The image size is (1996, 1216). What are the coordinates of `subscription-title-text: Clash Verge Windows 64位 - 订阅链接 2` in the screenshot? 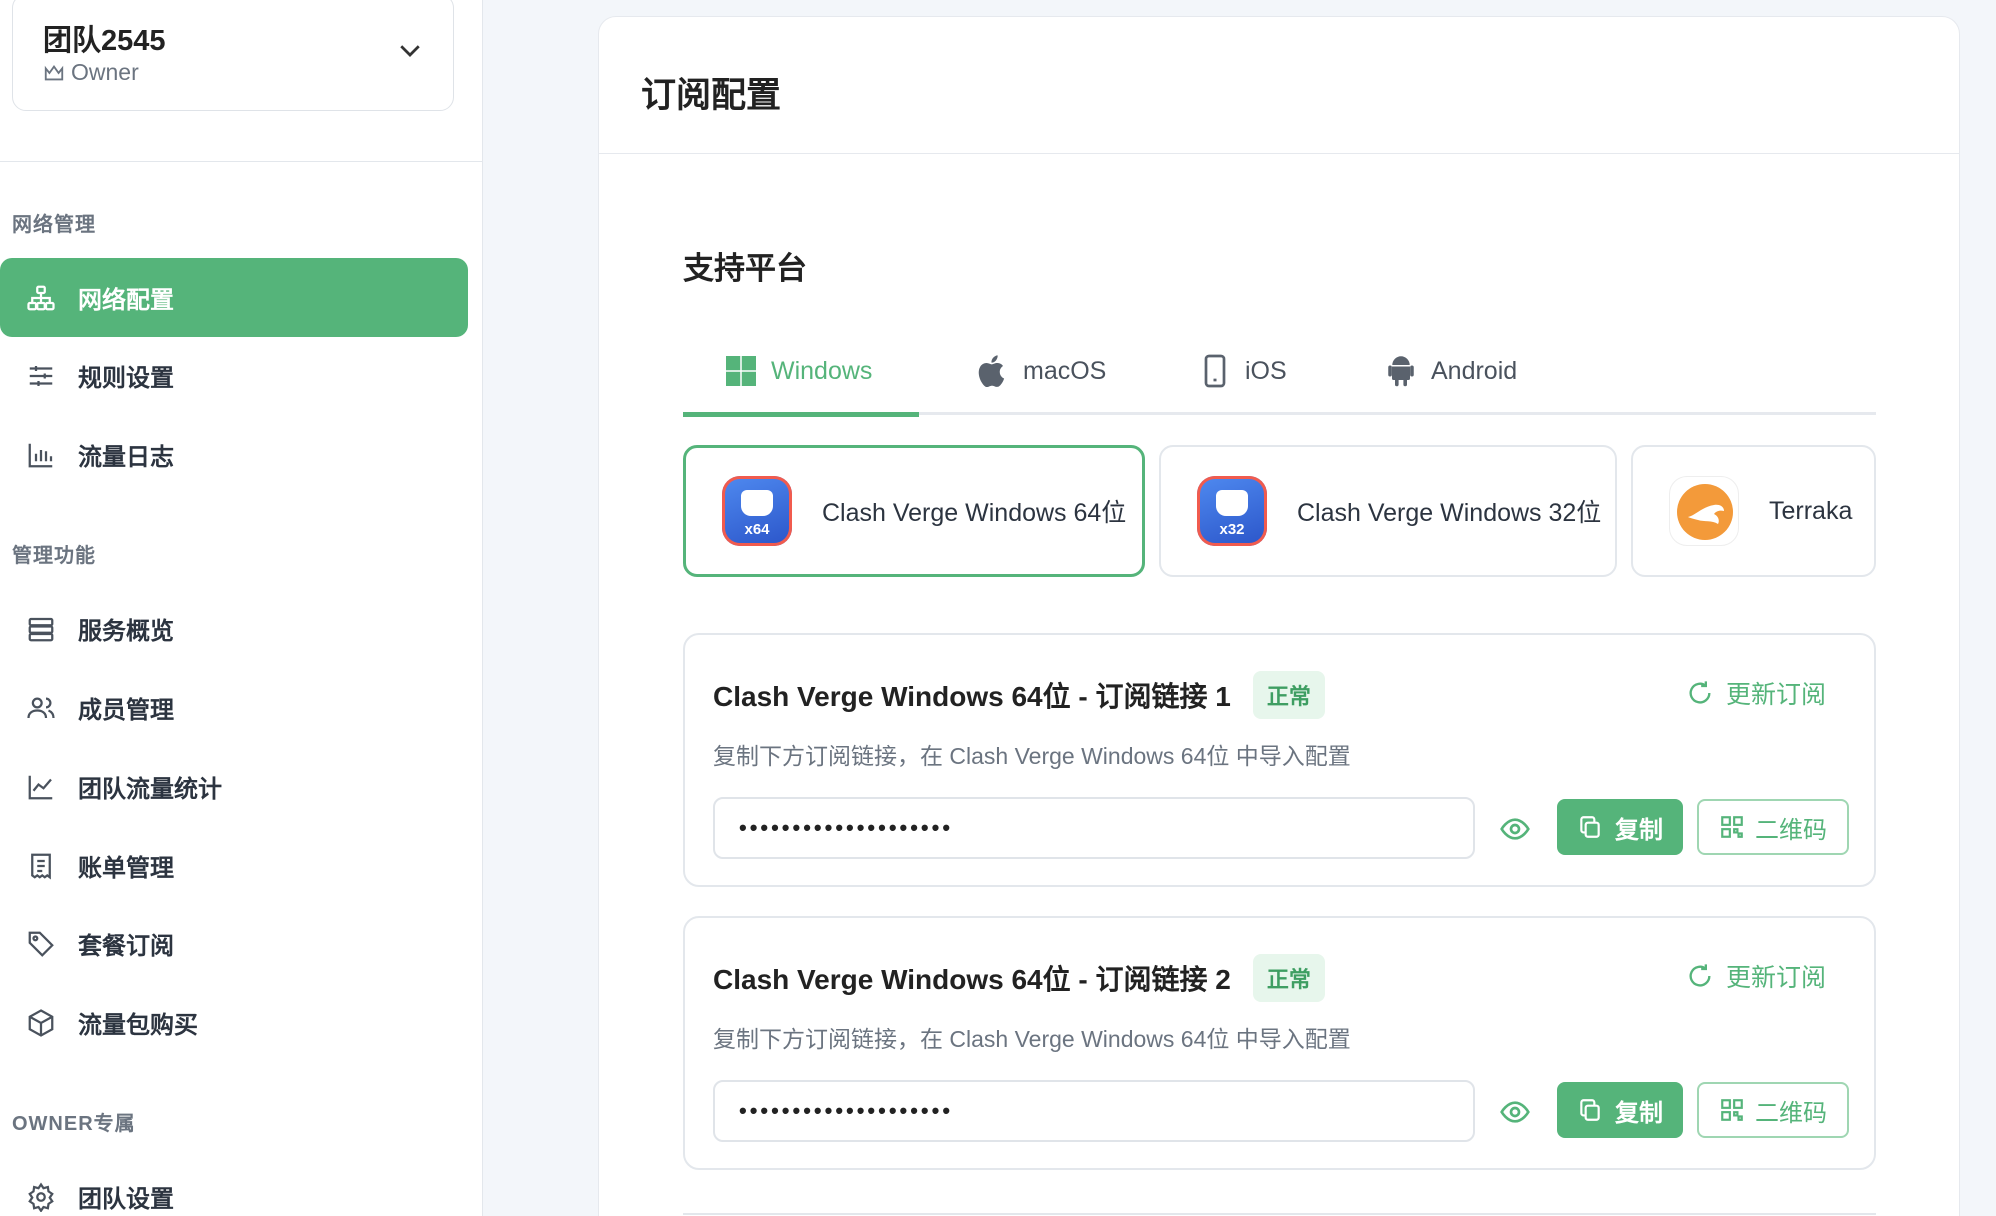 It's located at (972, 979).